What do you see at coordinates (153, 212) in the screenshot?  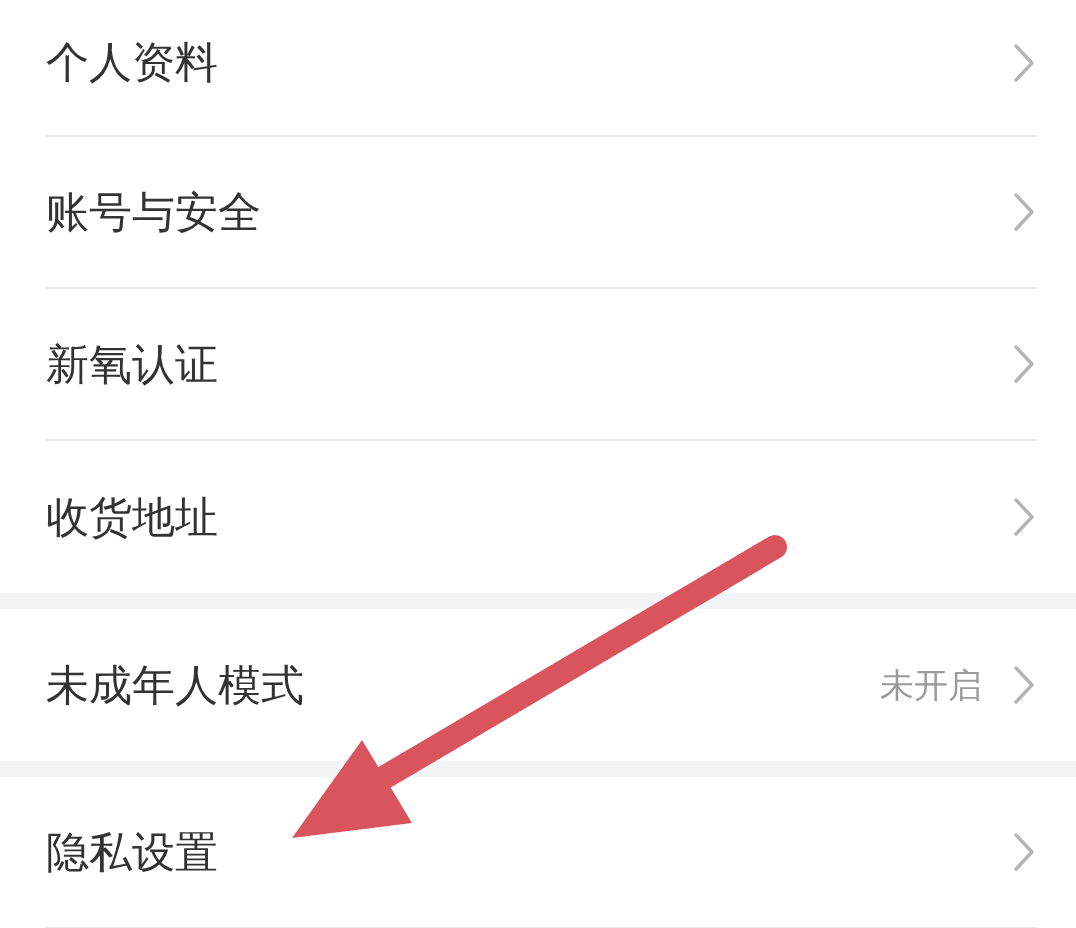 I see `settings-item-label: 账号与安全` at bounding box center [153, 212].